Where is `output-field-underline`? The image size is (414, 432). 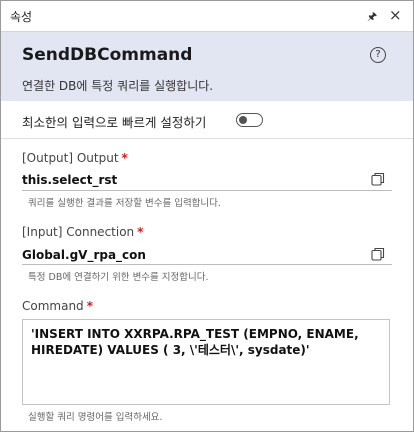 output-field-underline is located at coordinates (207, 190).